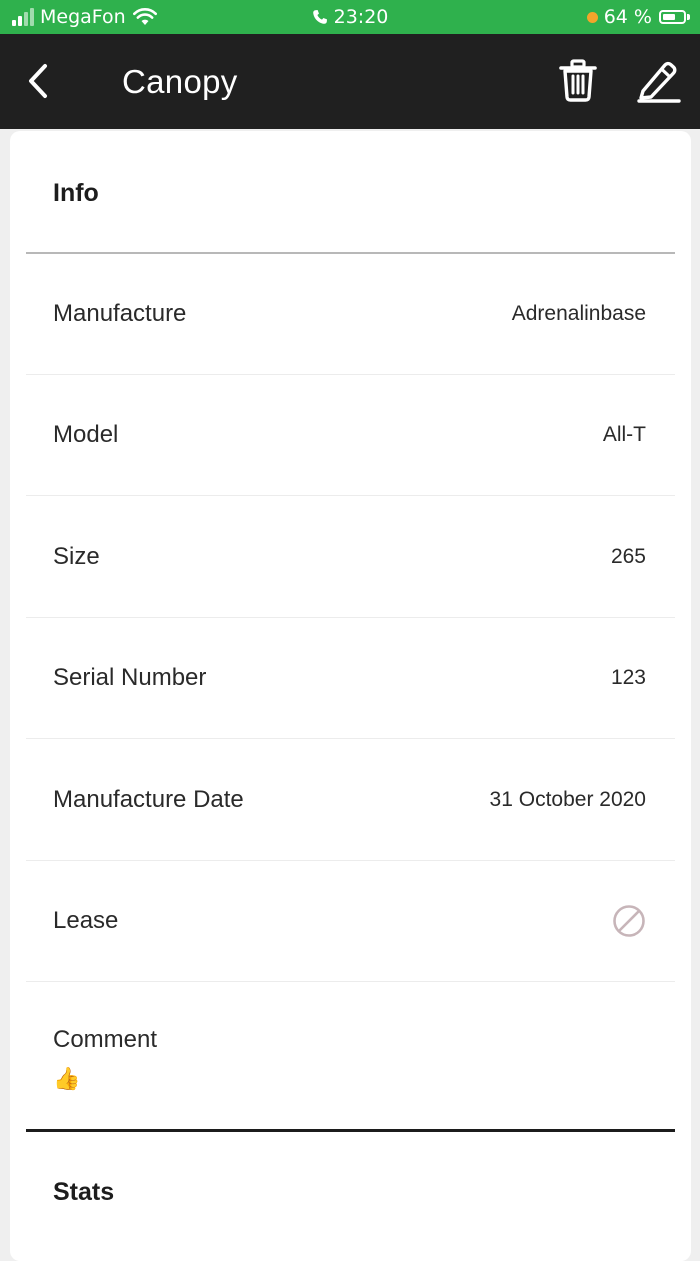 This screenshot has height=1261, width=700. I want to click on stats-divider, so click(350, 1130).